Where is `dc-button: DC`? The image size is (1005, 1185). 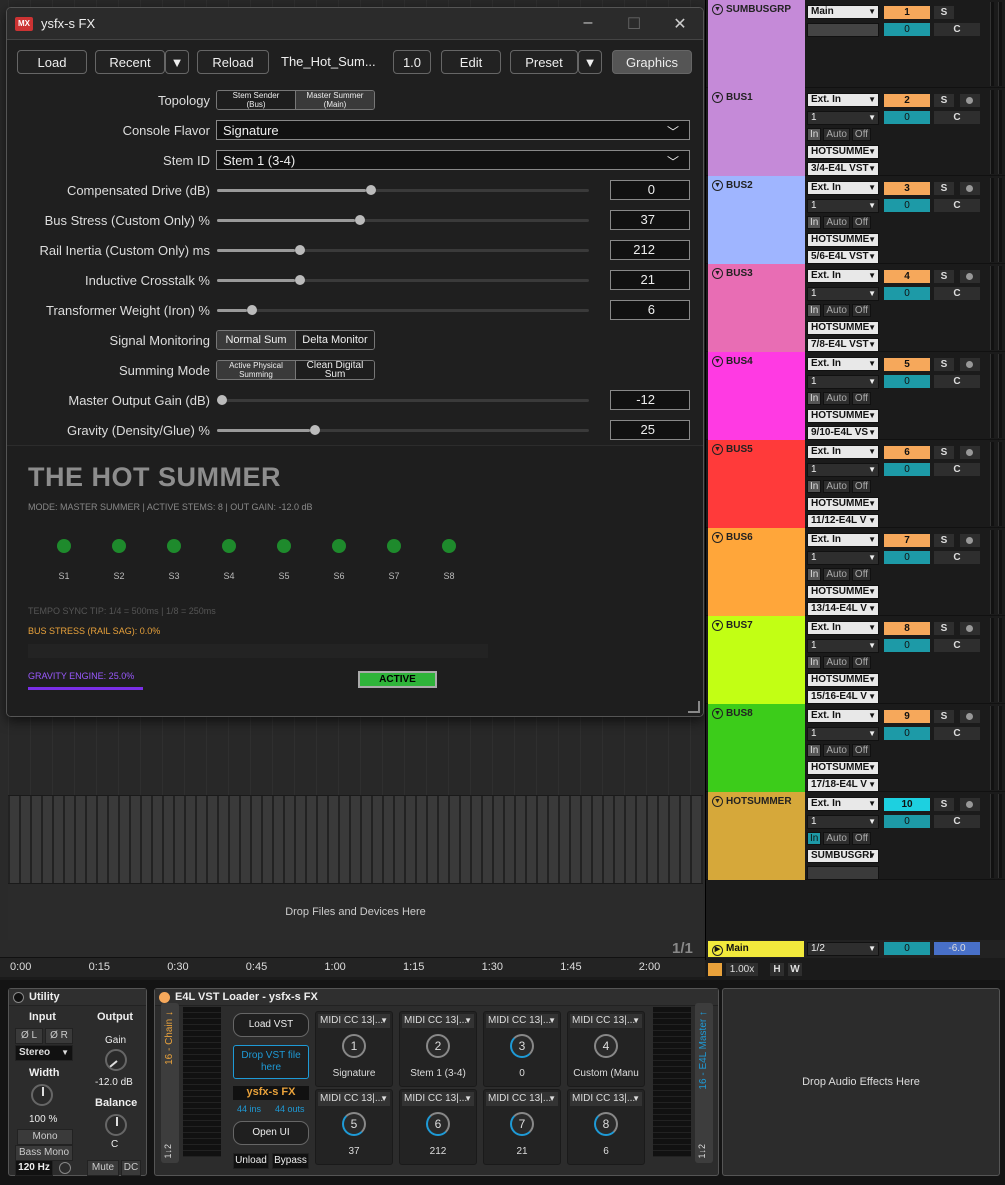 dc-button: DC is located at coordinates (131, 1168).